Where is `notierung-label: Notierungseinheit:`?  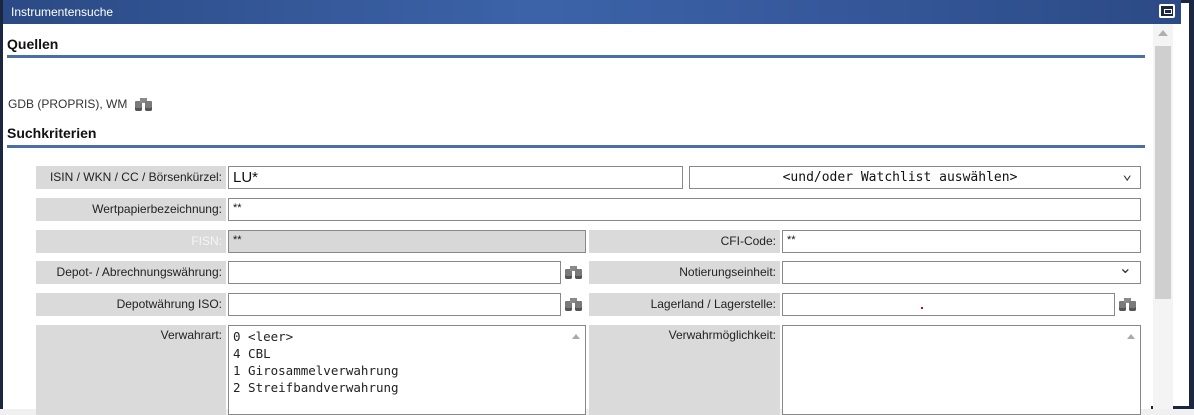
notierung-label: Notierungseinheit: is located at coordinates (684, 272).